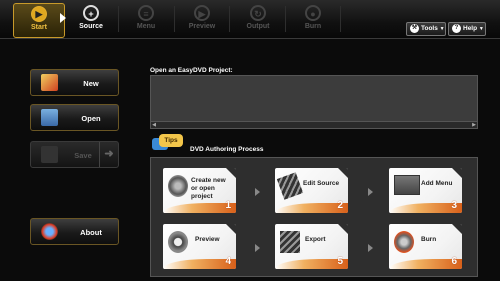  I want to click on step-burn-button: ● Burn, so click(313, 19).